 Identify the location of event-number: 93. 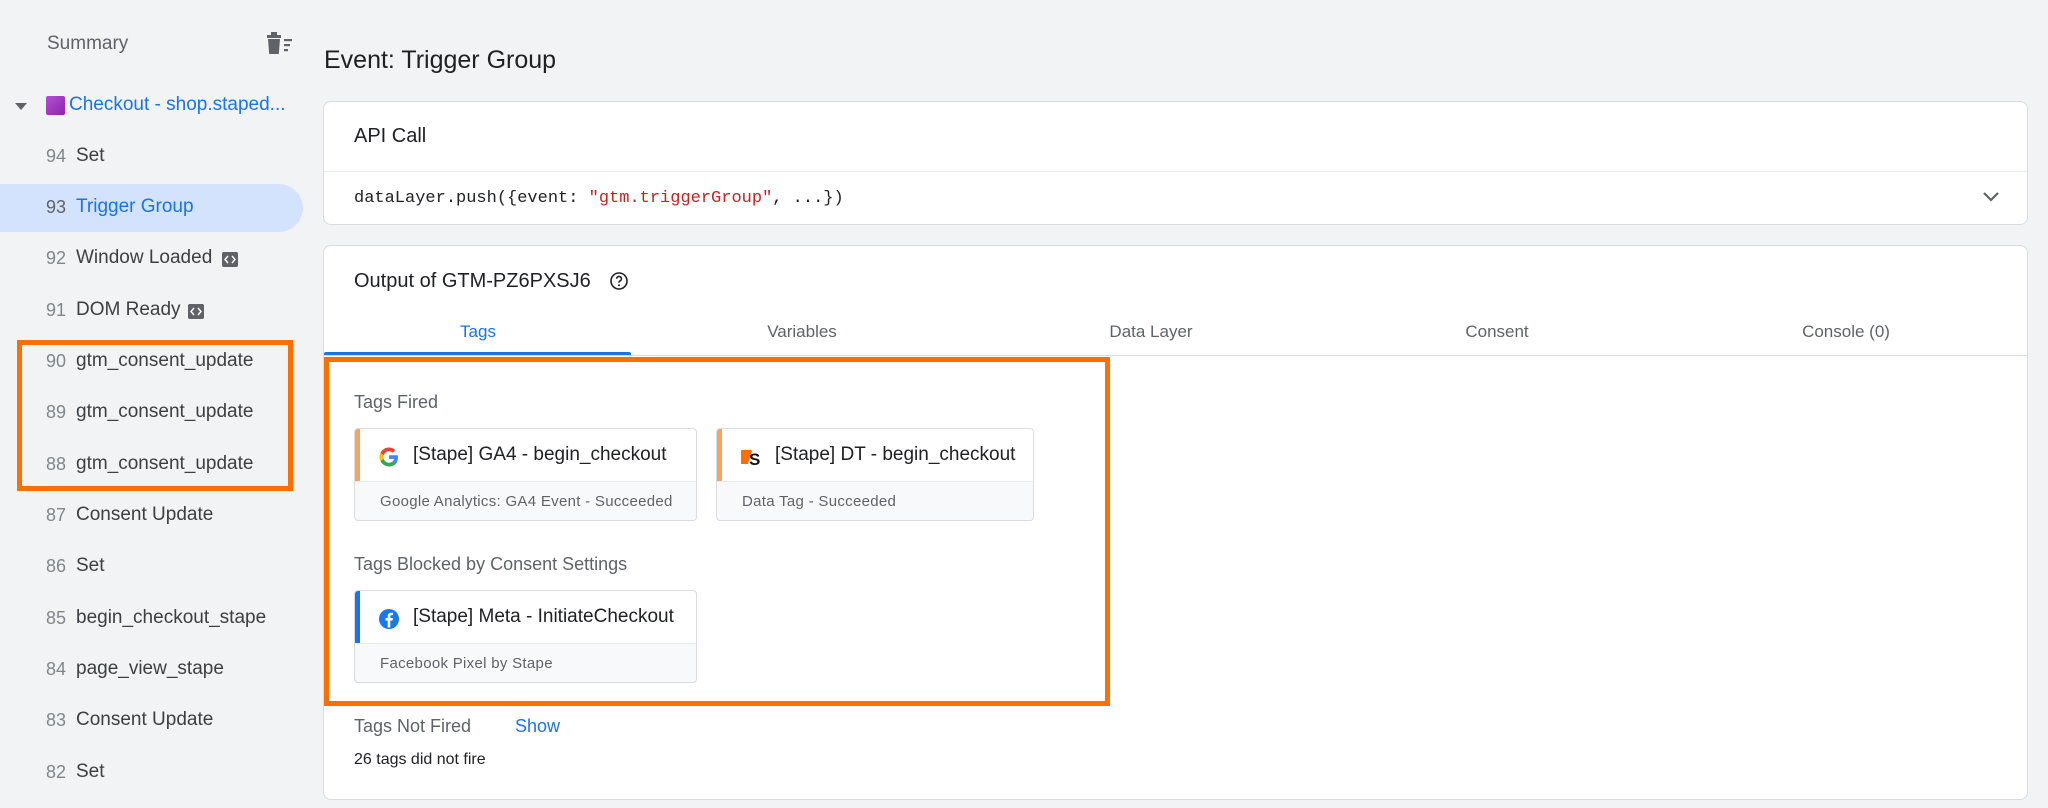
(56, 207).